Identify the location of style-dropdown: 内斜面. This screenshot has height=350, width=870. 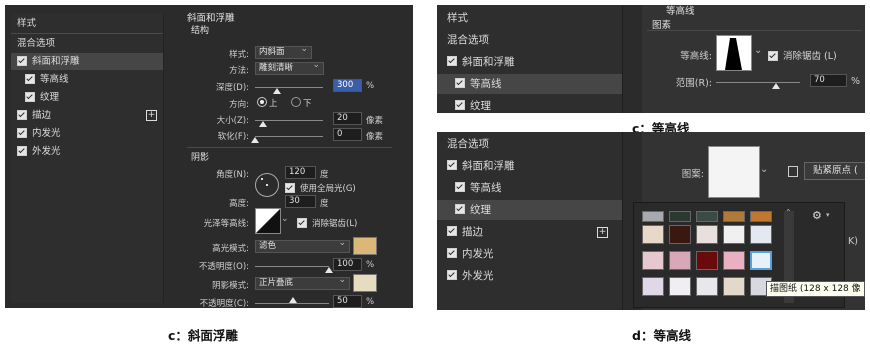
(283, 51).